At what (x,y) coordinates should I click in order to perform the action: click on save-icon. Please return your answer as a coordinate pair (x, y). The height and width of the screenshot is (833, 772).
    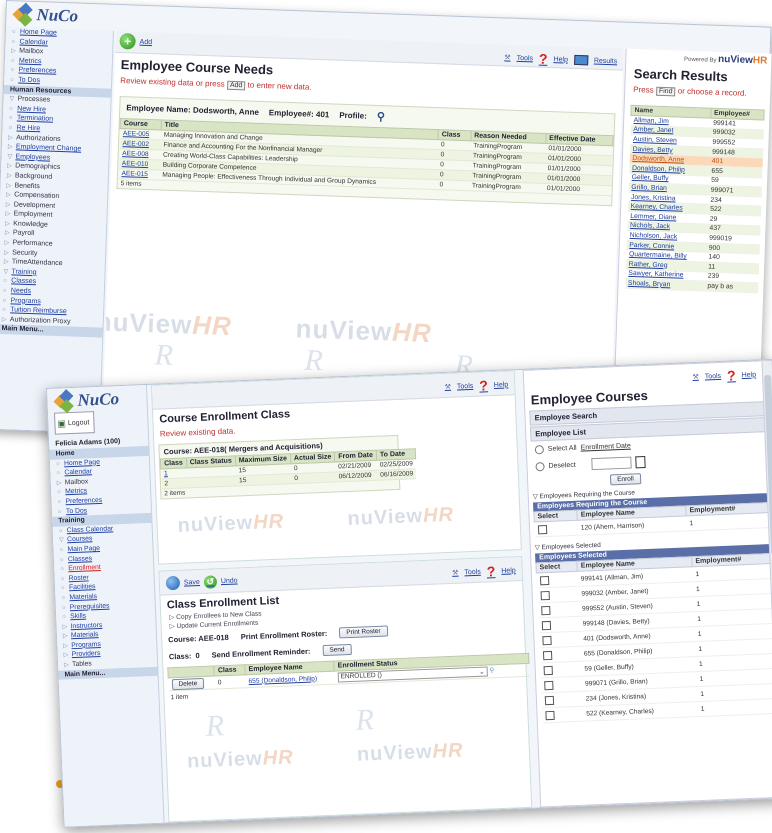
    Looking at the image, I should click on (173, 583).